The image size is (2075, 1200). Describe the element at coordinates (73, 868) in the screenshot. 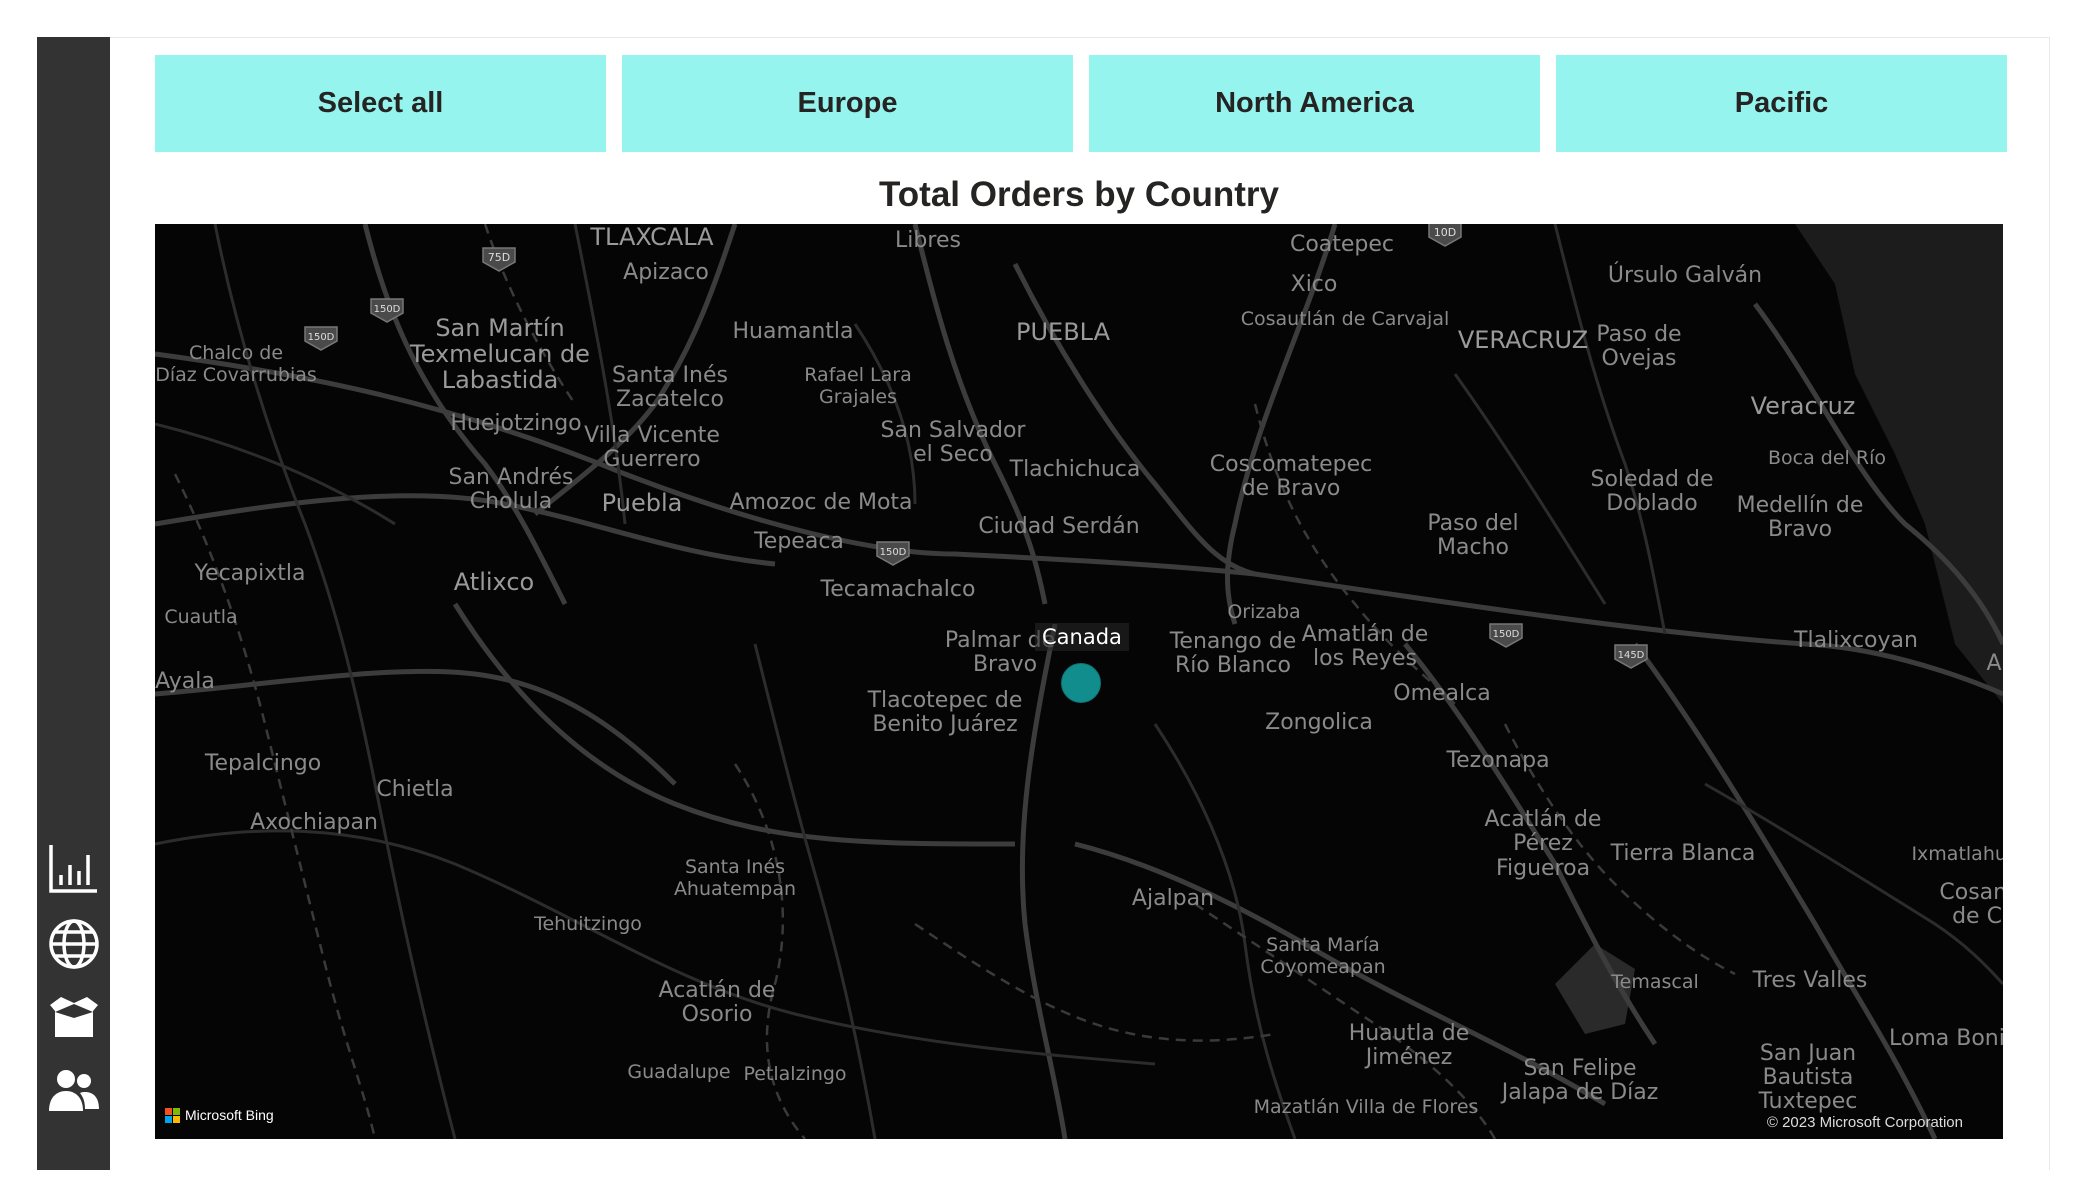

I see `bar-chart-icon` at that location.